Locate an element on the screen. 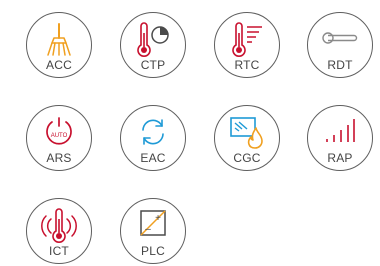 The image size is (380, 266). badge-rtc: RTC is located at coordinates (247, 45).